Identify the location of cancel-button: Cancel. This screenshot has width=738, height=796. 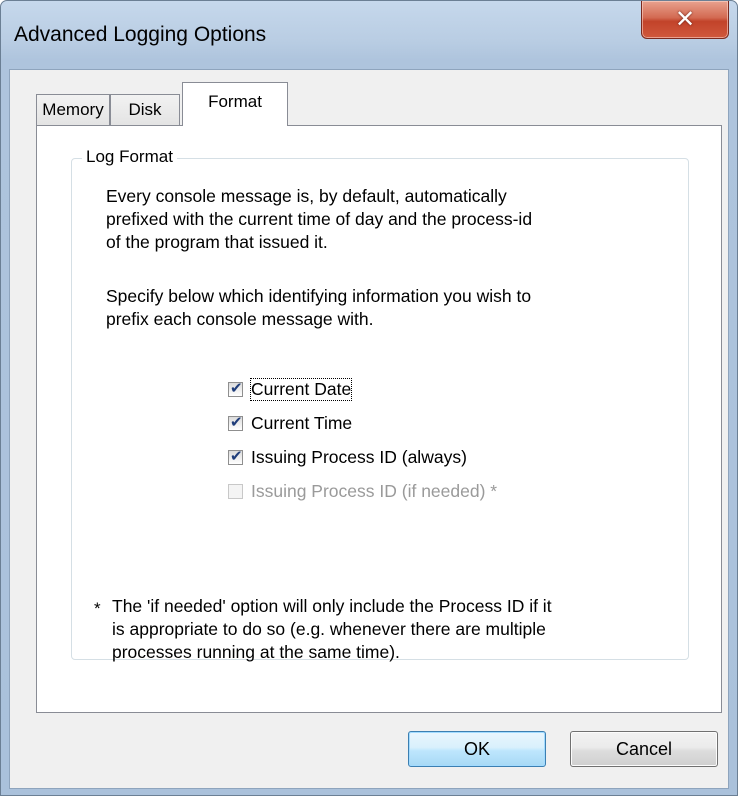
(644, 749).